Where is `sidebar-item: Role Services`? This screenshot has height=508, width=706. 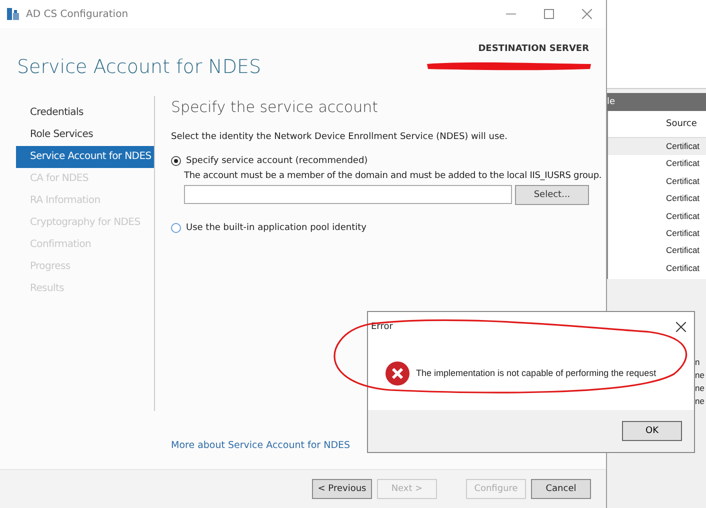 sidebar-item: Role Services is located at coordinates (85, 135).